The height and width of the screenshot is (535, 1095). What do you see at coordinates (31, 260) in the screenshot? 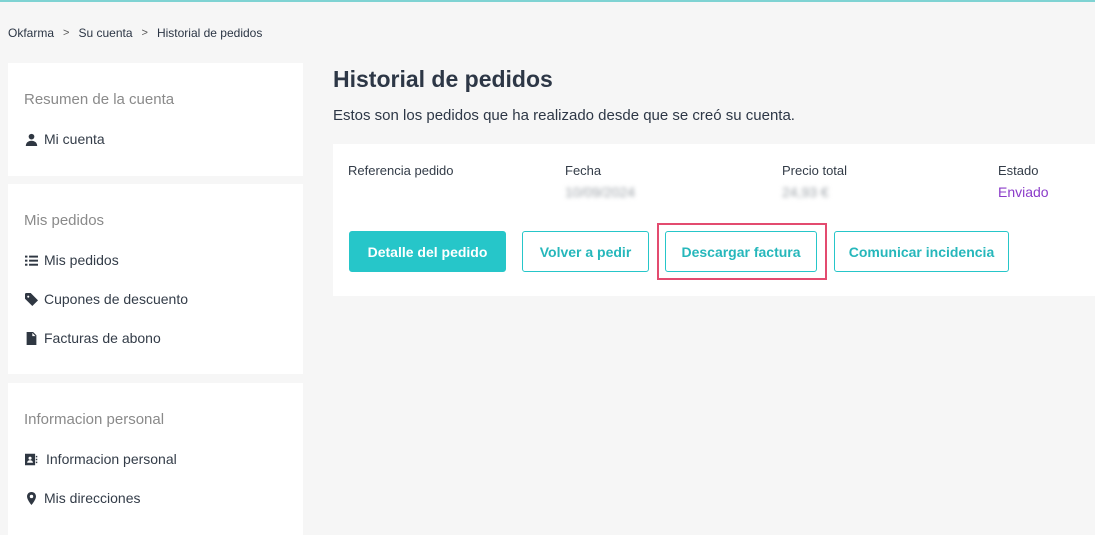
I see `list-icon` at bounding box center [31, 260].